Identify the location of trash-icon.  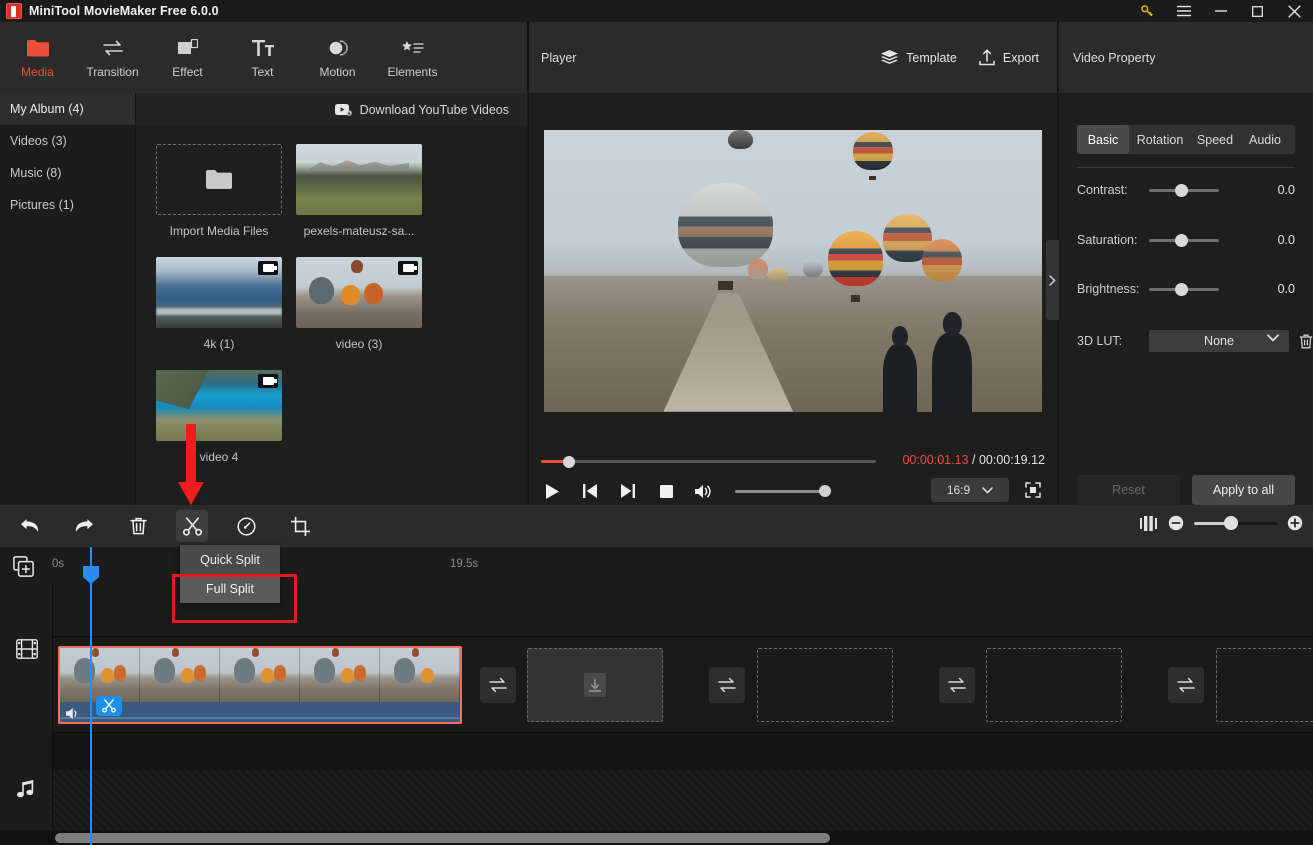
(1306, 341).